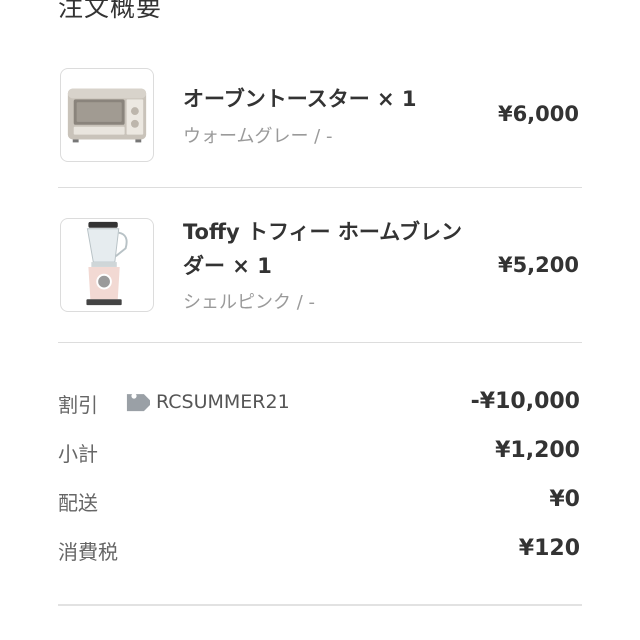 Image resolution: width=640 pixels, height=640 pixels. What do you see at coordinates (538, 114) in the screenshot?
I see `item-price: ¥6,000` at bounding box center [538, 114].